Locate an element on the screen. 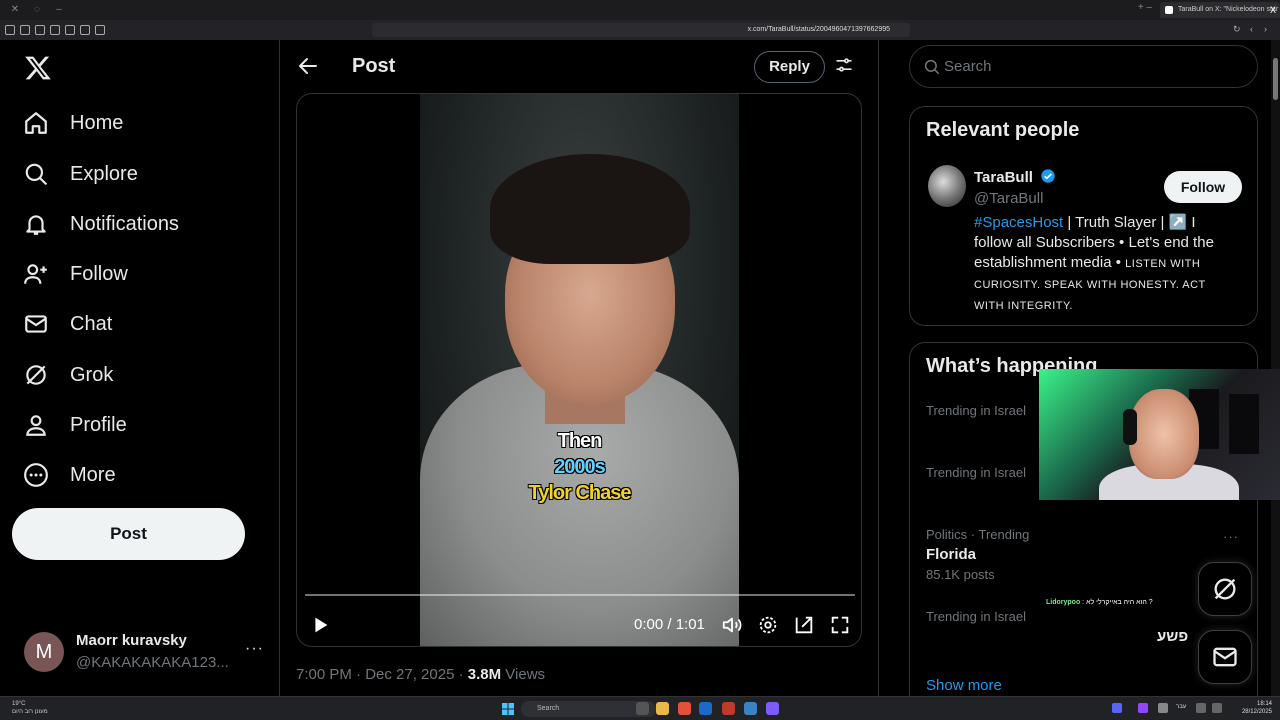  minimize-window-icon: – is located at coordinates (59, 10).